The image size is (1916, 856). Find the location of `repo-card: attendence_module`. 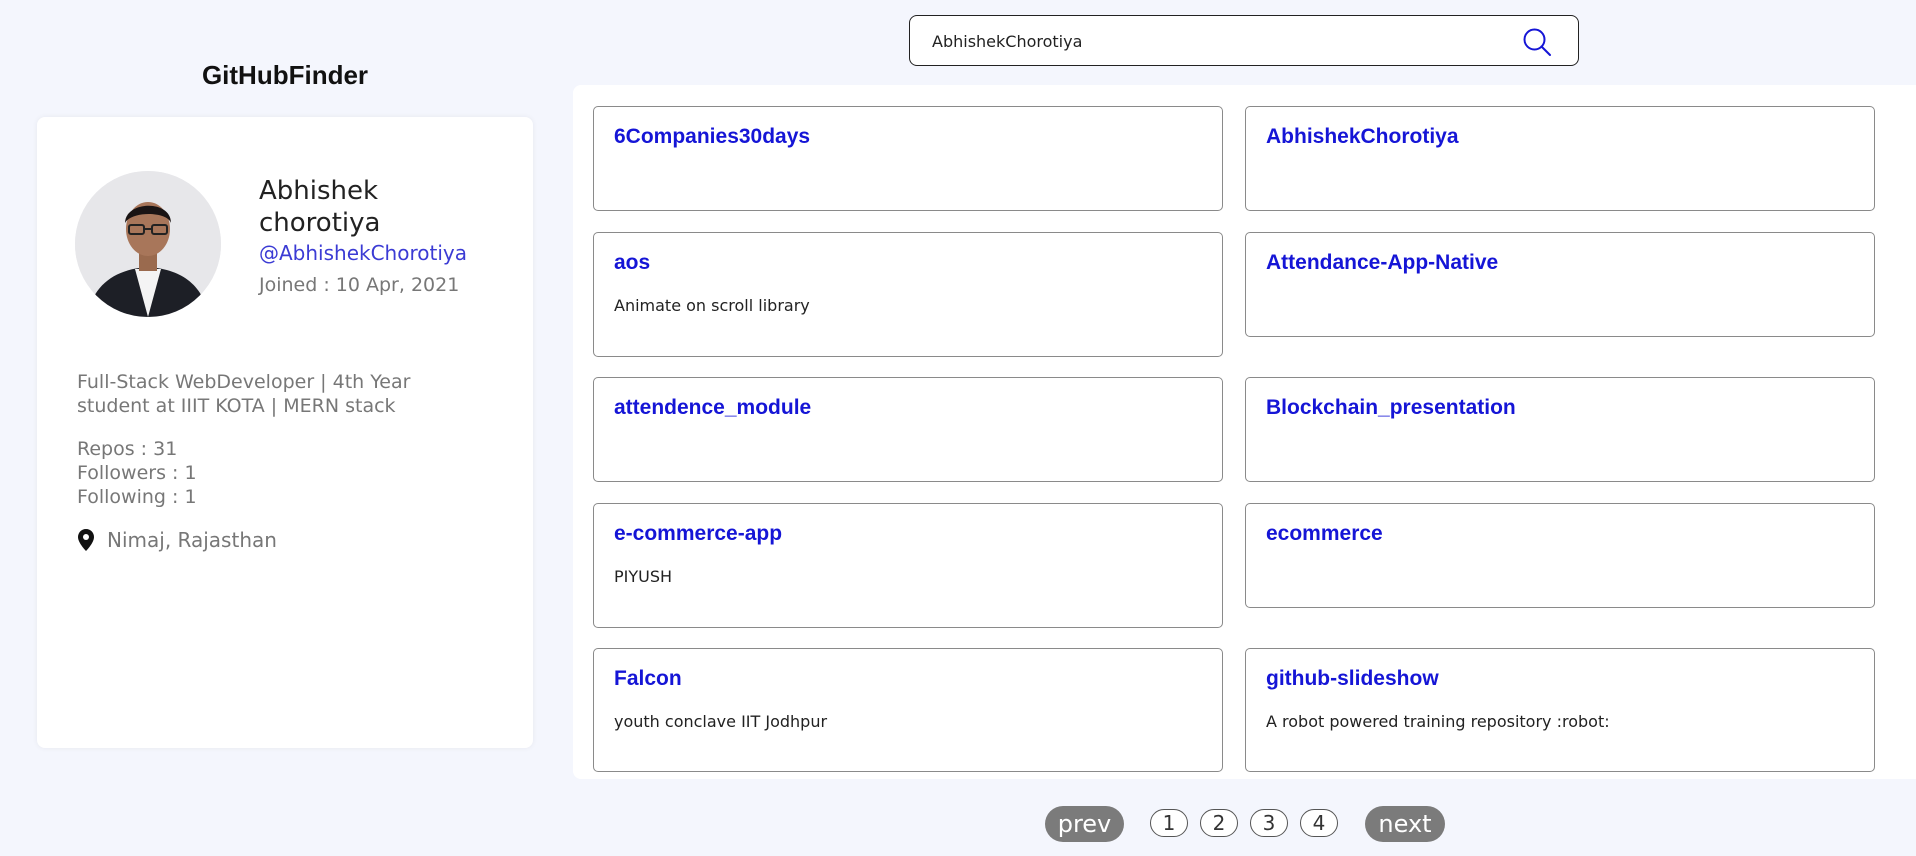

repo-card: attendence_module is located at coordinates (908, 429).